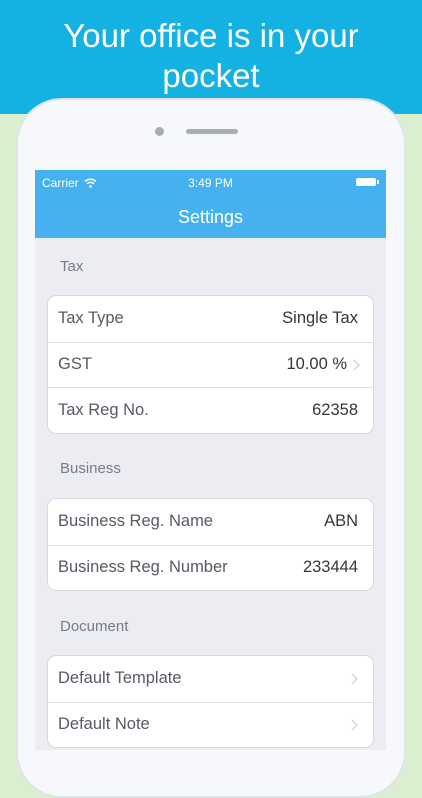 The width and height of the screenshot is (422, 798). What do you see at coordinates (210, 410) in the screenshot?
I see `row-tax-reg-no: Tax Reg No. 62358` at bounding box center [210, 410].